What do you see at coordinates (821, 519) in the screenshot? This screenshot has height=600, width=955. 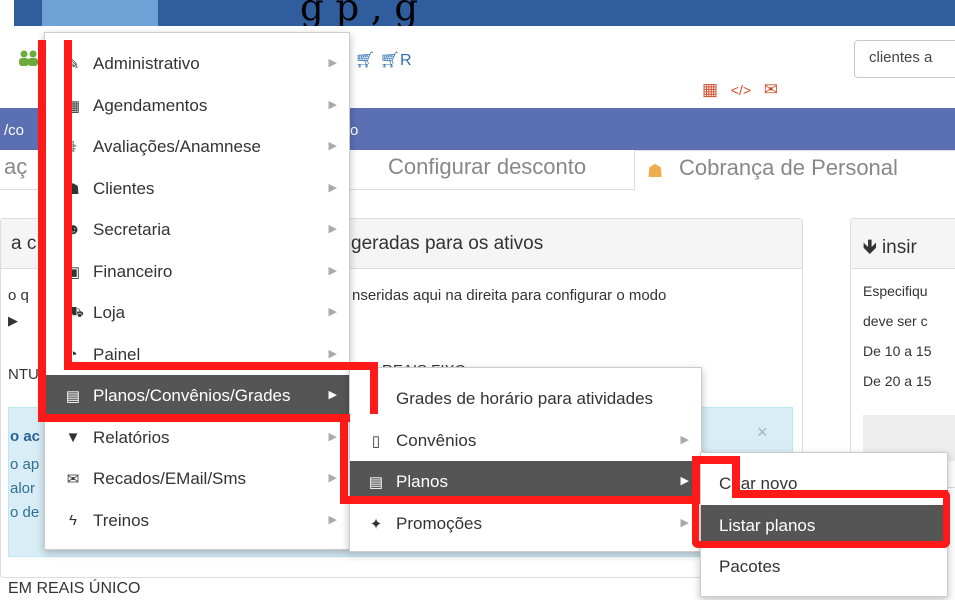 I see `annotation-highlight-box` at bounding box center [821, 519].